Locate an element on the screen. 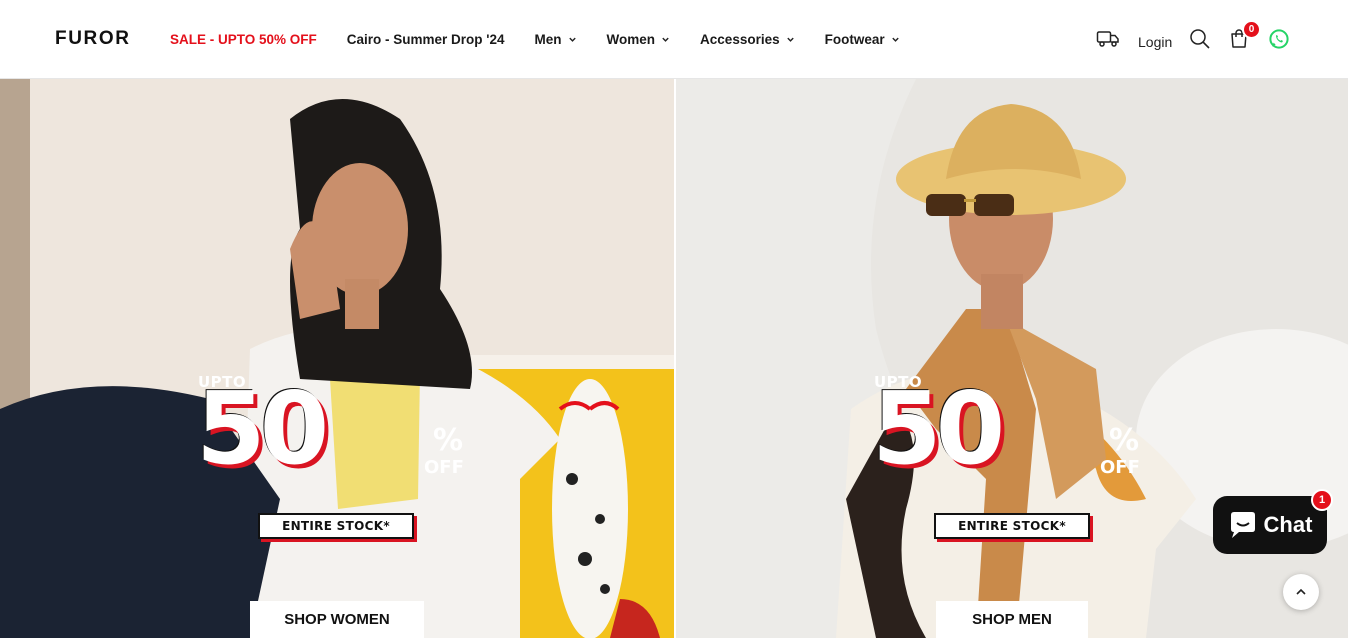 This screenshot has height=638, width=1348. shop-men-button: SHOP MEN is located at coordinates (1012, 619).